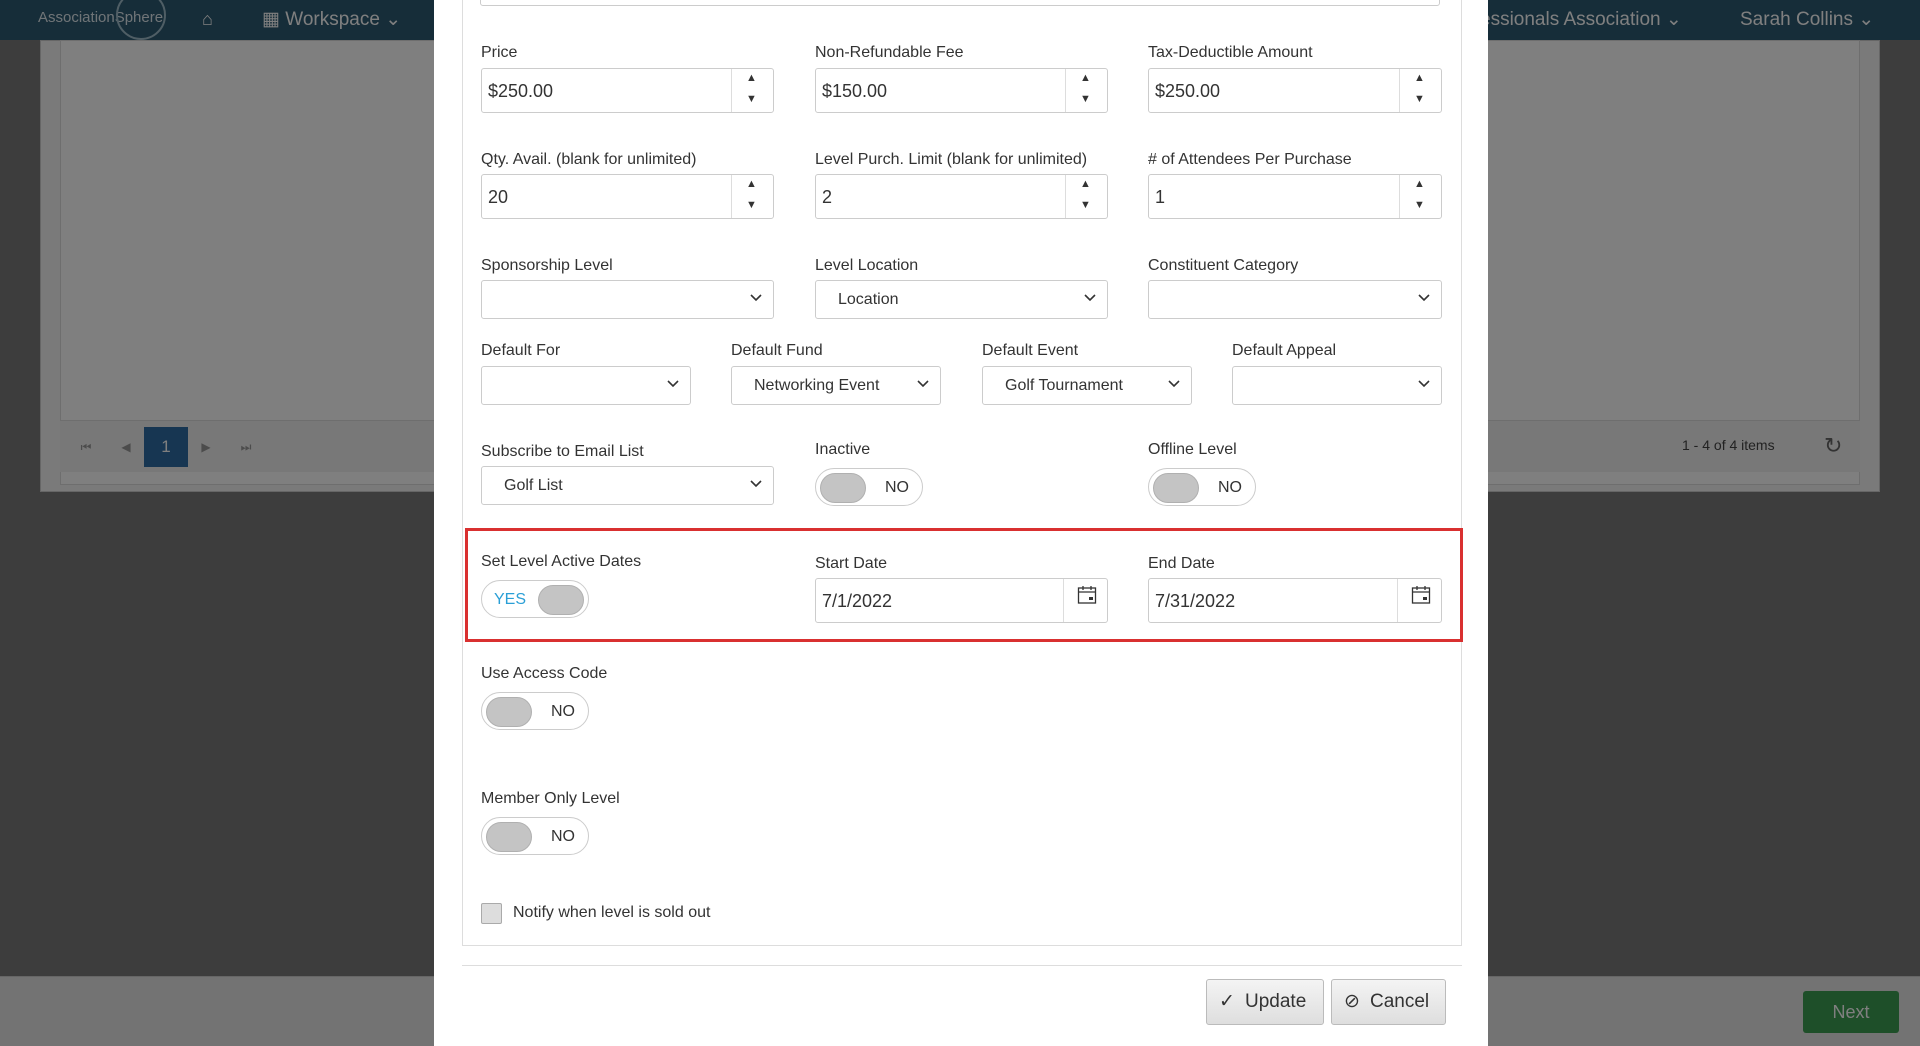 This screenshot has height=1046, width=1920. I want to click on top-field-partial, so click(960, 3).